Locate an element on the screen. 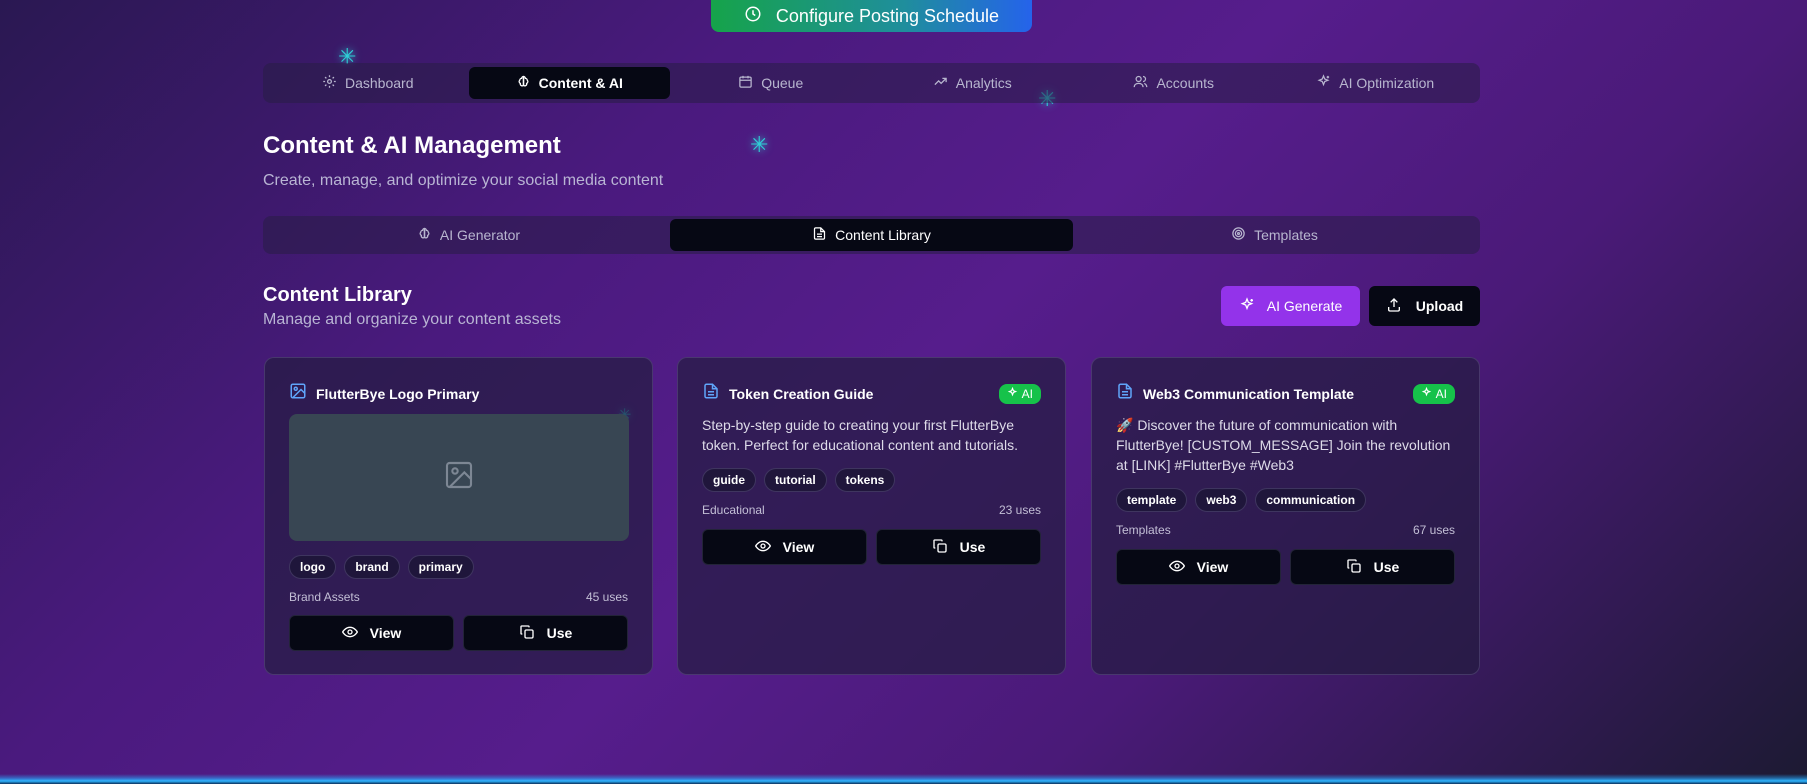  card-meta: Templates 67 uses is located at coordinates (1285, 530).